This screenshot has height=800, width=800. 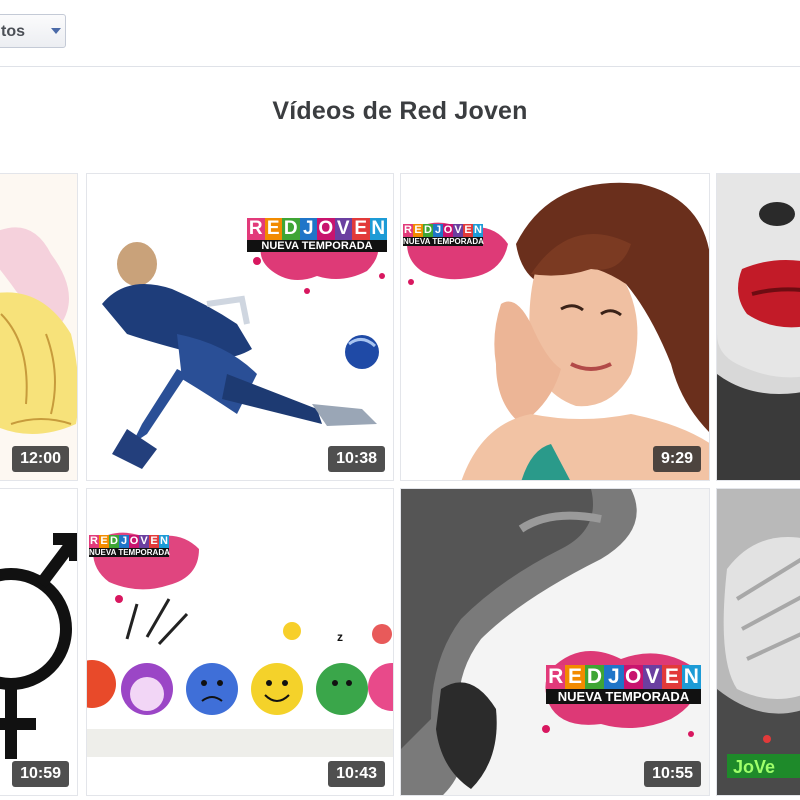 What do you see at coordinates (356, 774) in the screenshot?
I see `video-duration: 10:43` at bounding box center [356, 774].